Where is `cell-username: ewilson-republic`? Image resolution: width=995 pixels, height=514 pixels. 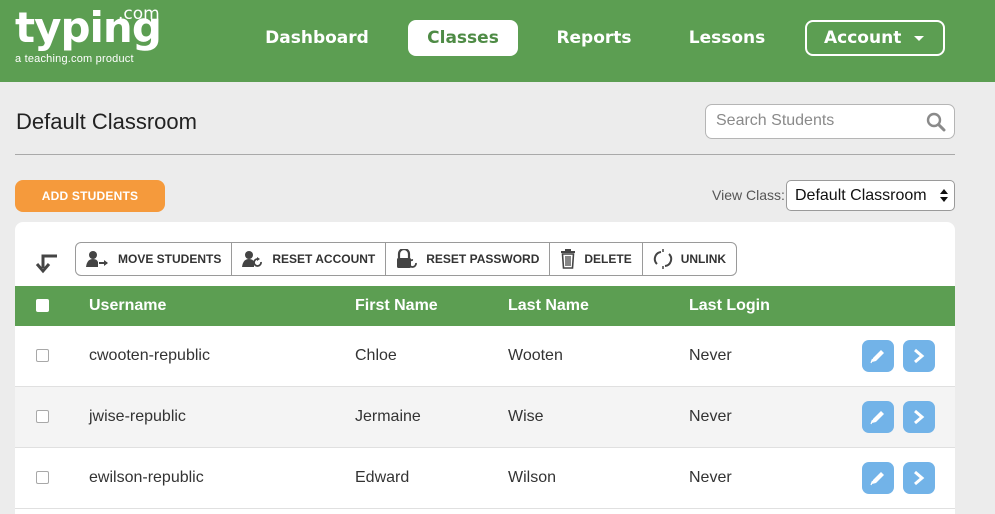
cell-username: ewilson-republic is located at coordinates (146, 477).